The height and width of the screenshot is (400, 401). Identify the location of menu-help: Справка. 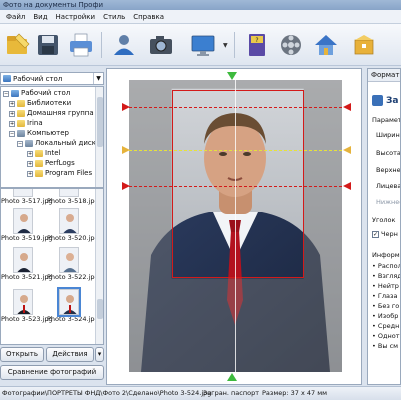
(148, 17).